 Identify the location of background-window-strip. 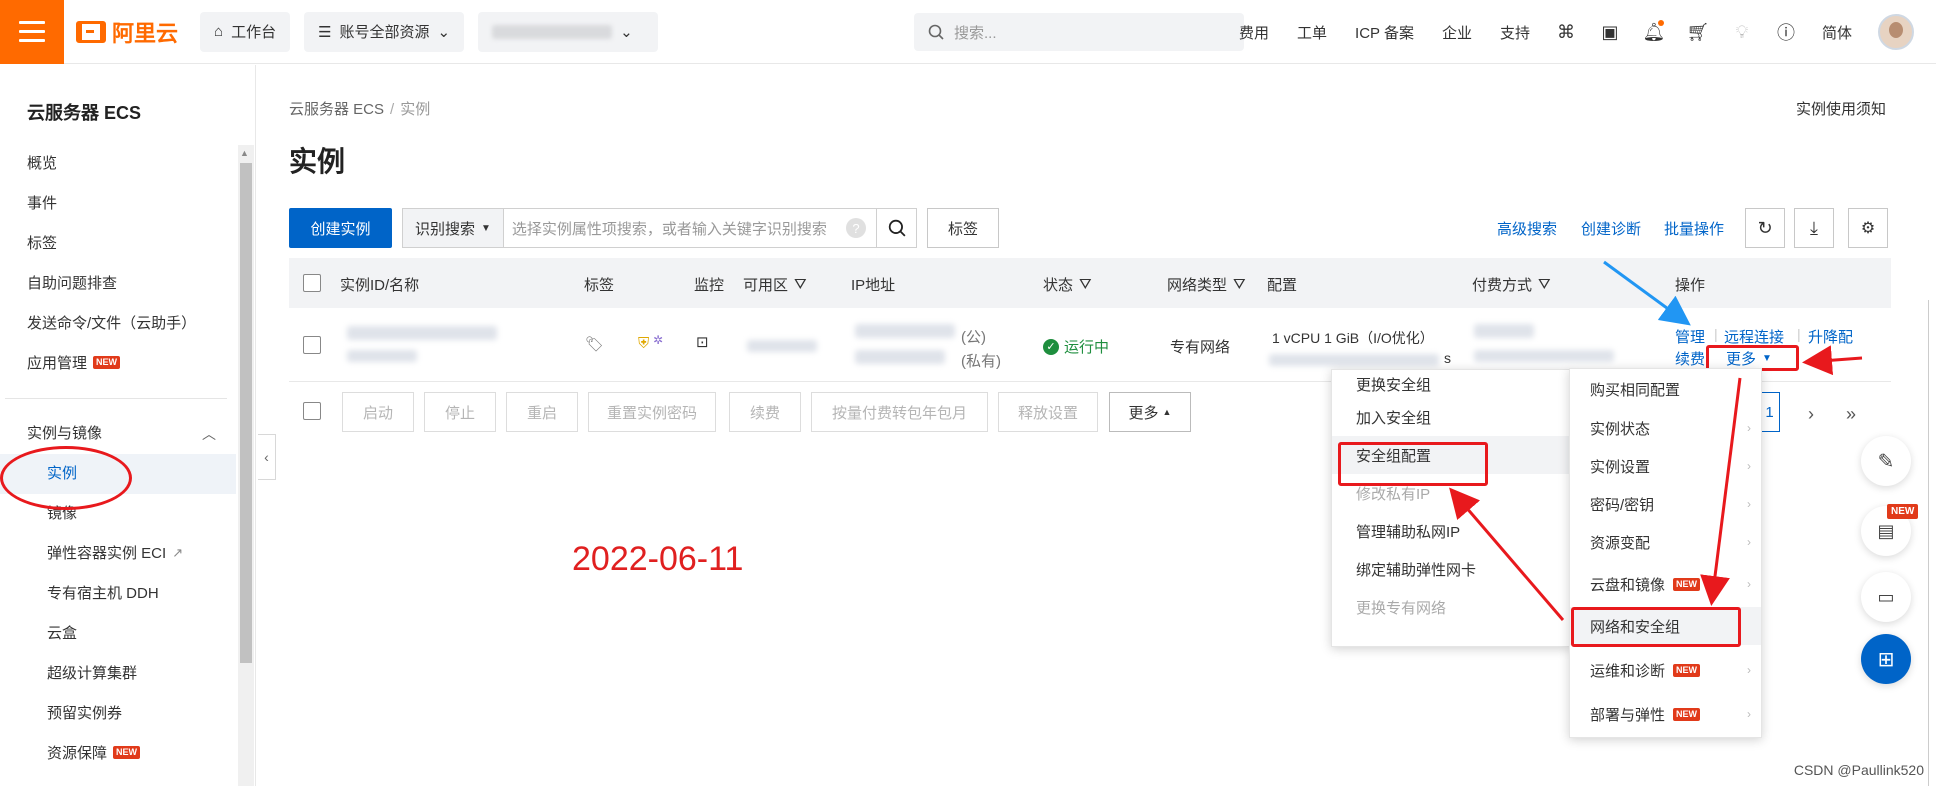
(1932, 543).